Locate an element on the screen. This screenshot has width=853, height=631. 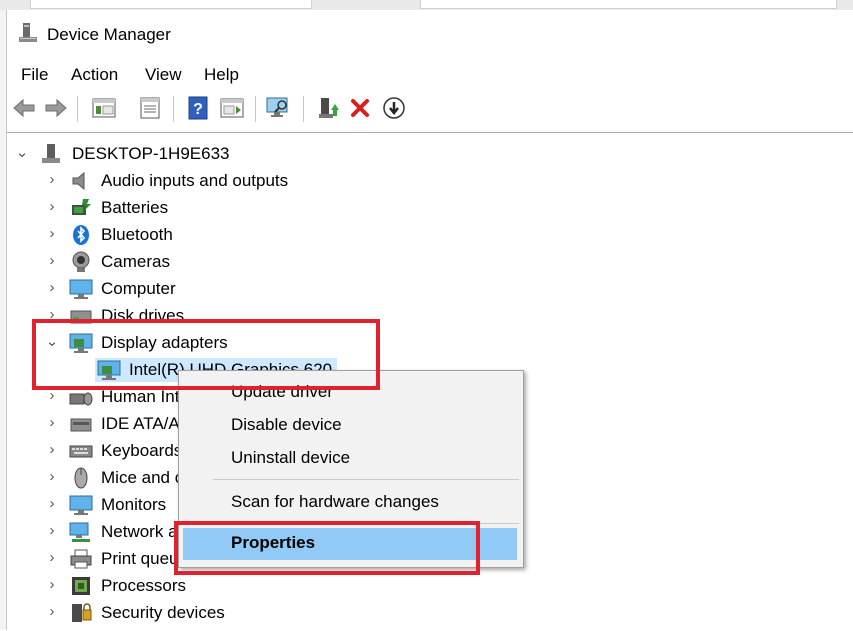
tree-item-label: Processors is located at coordinates (144, 585).